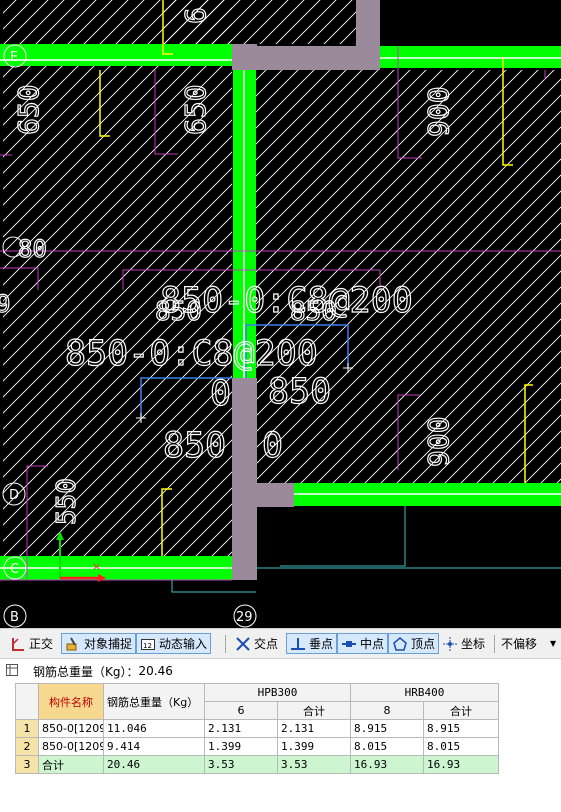 This screenshot has width=561, height=812. Describe the element at coordinates (18, 644) in the screenshot. I see `ortho-icon` at that location.